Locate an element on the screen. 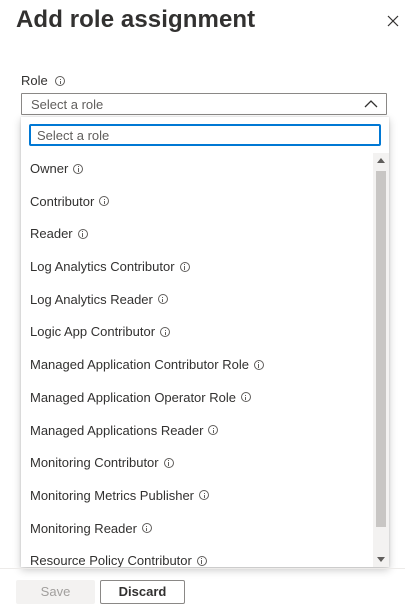 Image resolution: width=405 pixels, height=610 pixels. close-icon is located at coordinates (393, 21).